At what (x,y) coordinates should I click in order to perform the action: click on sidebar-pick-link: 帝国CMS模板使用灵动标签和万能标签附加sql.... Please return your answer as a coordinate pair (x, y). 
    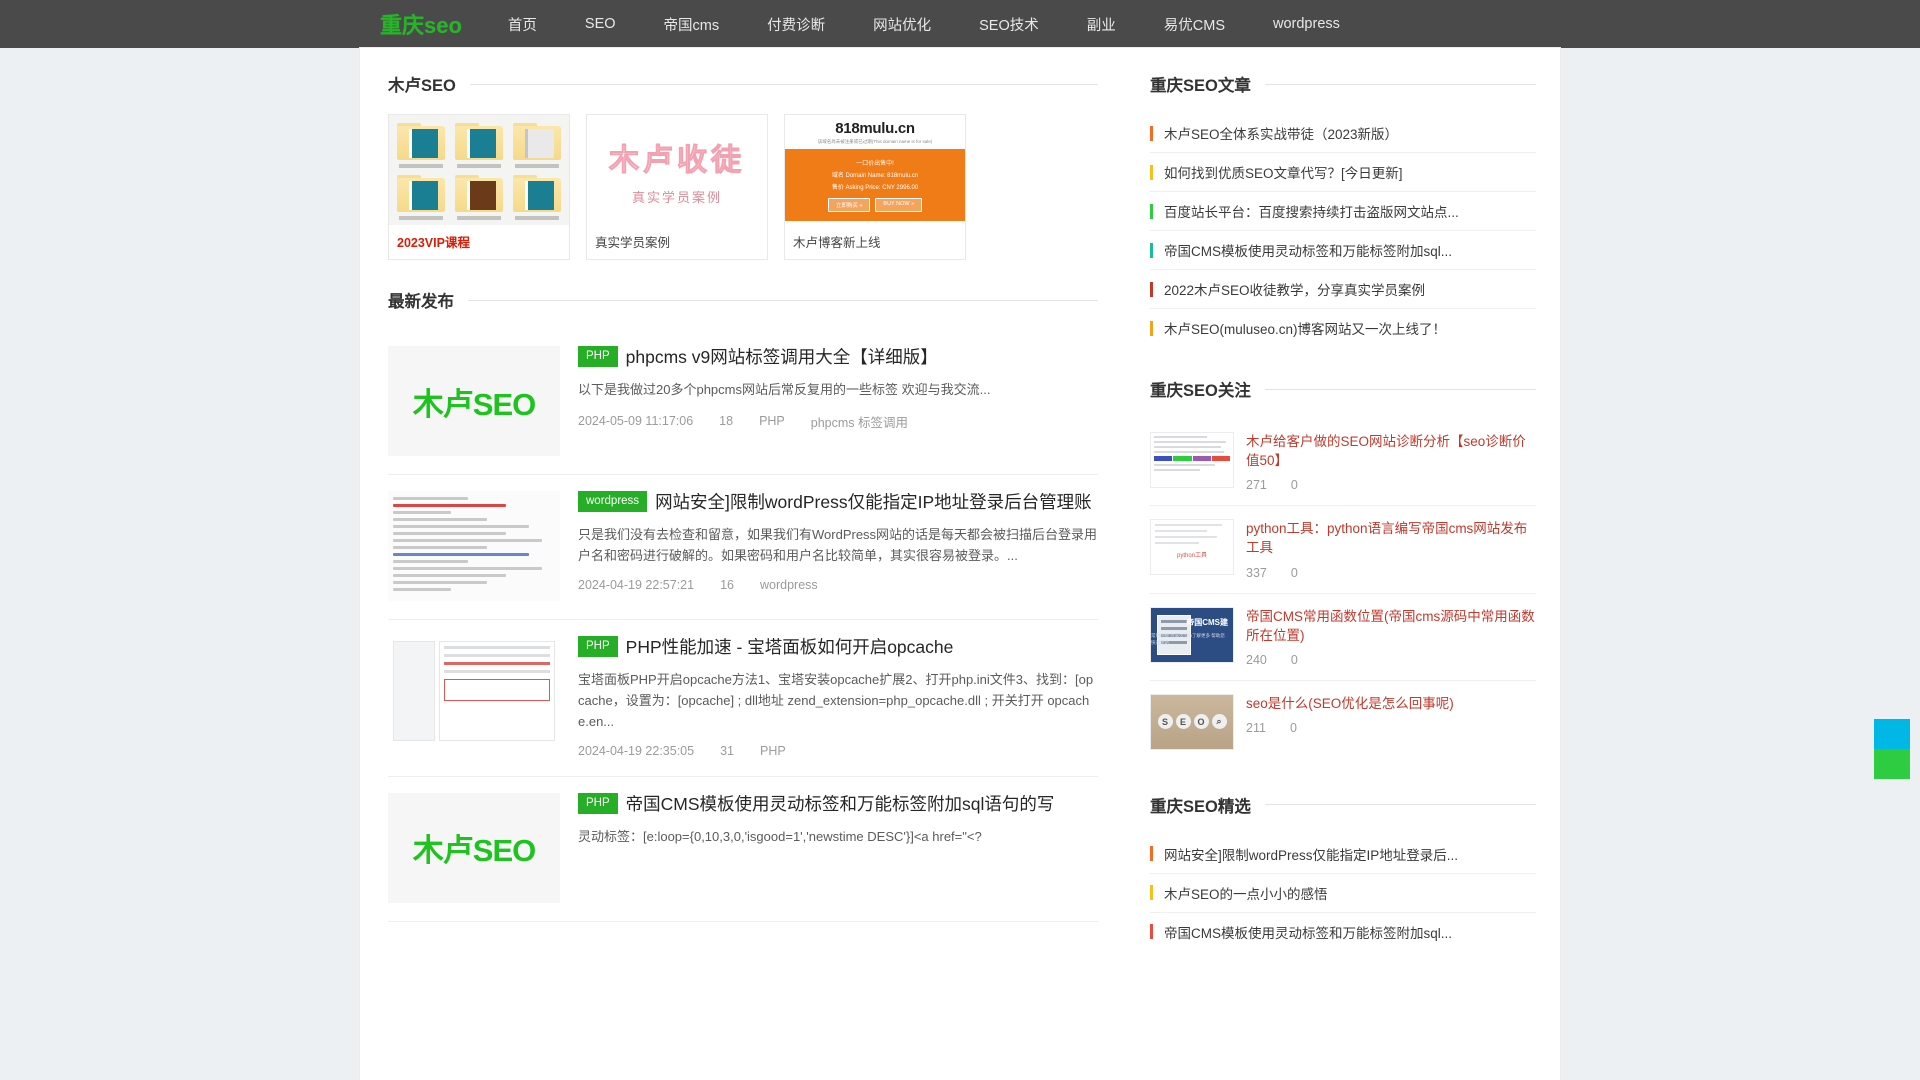
    Looking at the image, I should click on (1343, 932).